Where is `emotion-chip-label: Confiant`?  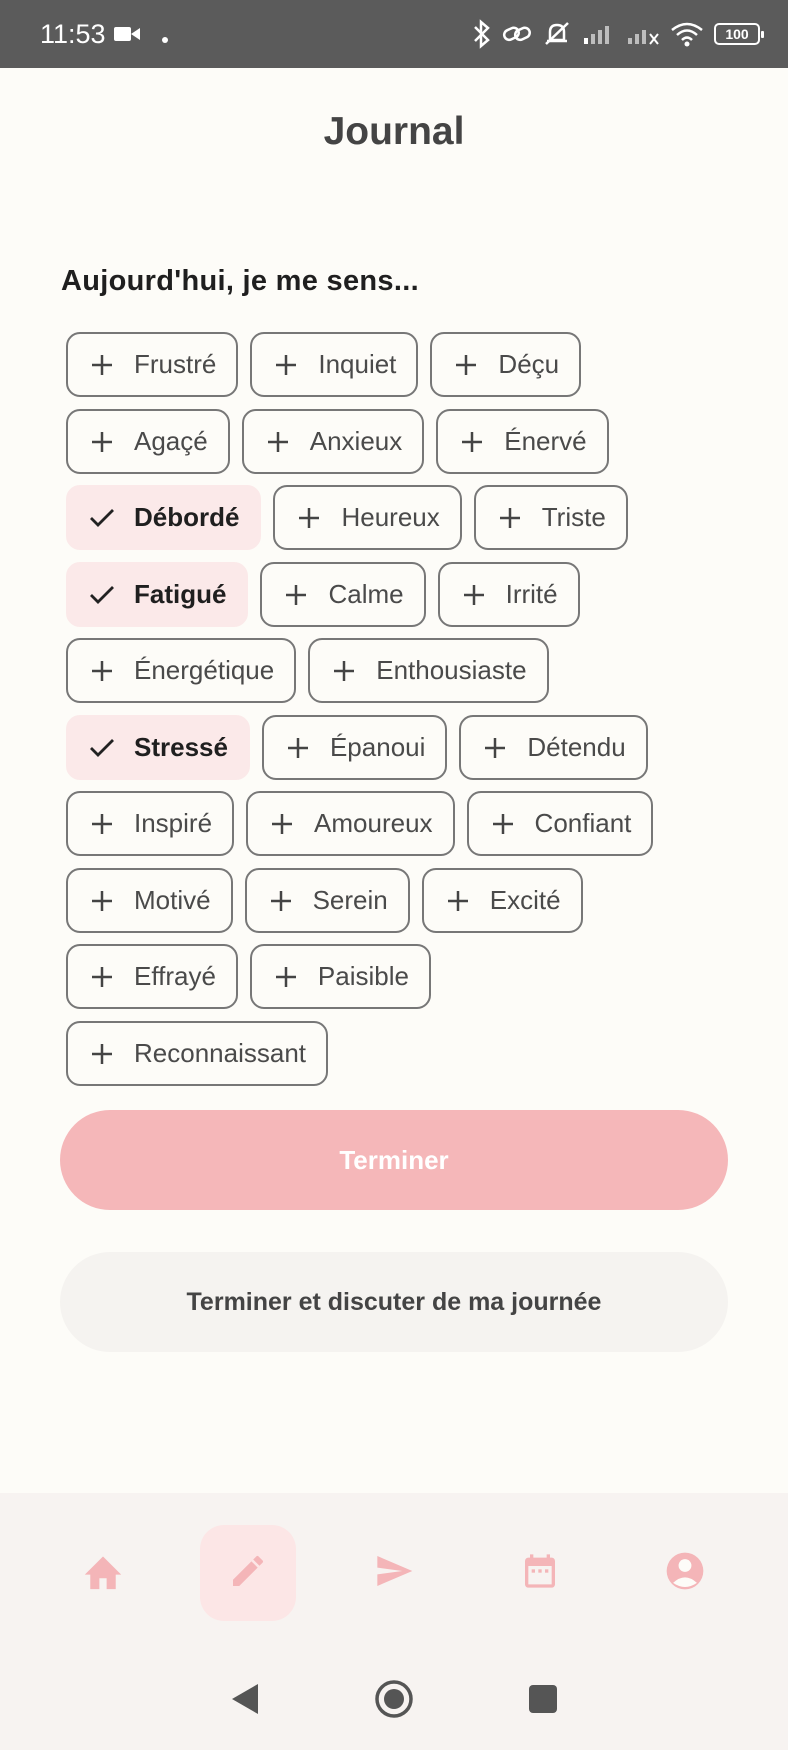
emotion-chip-label: Confiant is located at coordinates (583, 823).